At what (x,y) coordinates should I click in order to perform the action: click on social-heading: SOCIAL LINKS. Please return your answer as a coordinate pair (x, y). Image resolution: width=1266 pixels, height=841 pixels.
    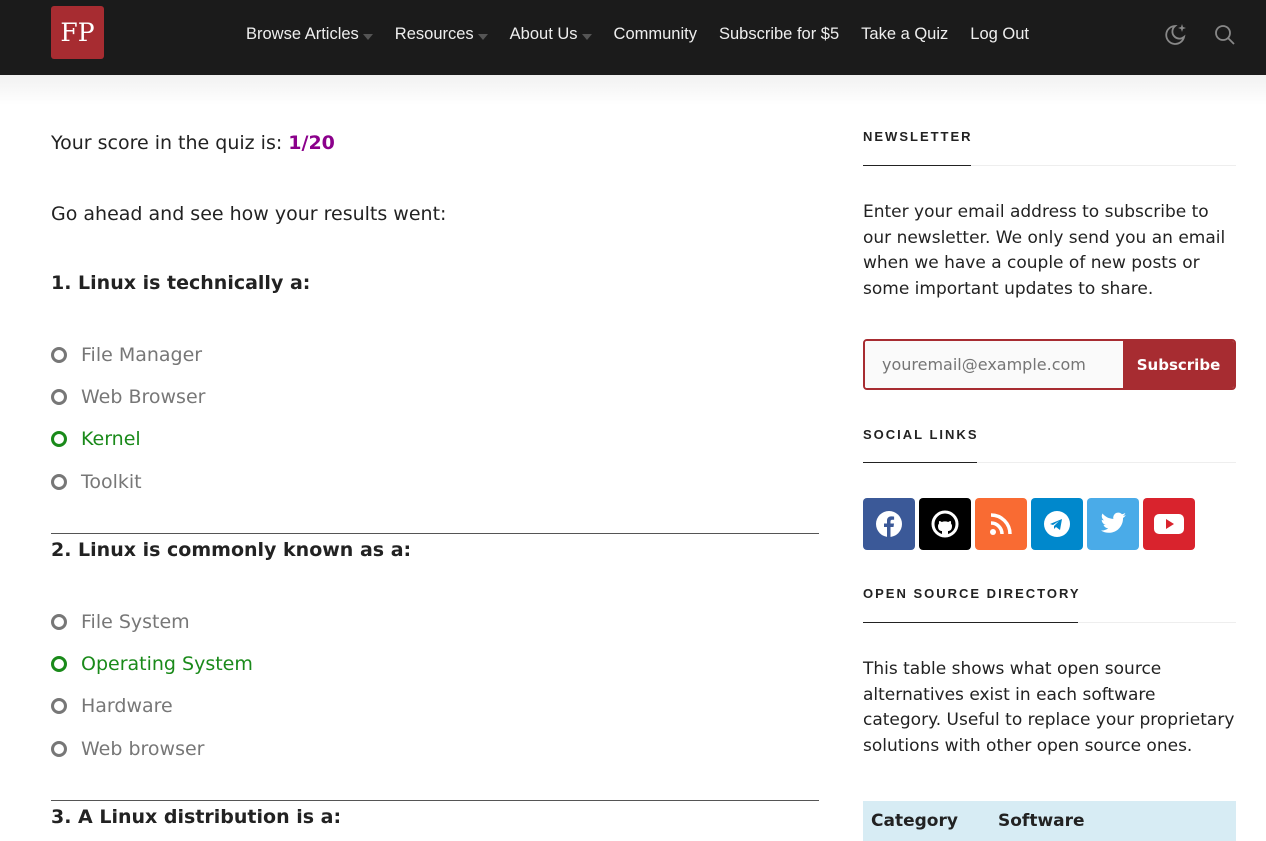
    Looking at the image, I should click on (921, 434).